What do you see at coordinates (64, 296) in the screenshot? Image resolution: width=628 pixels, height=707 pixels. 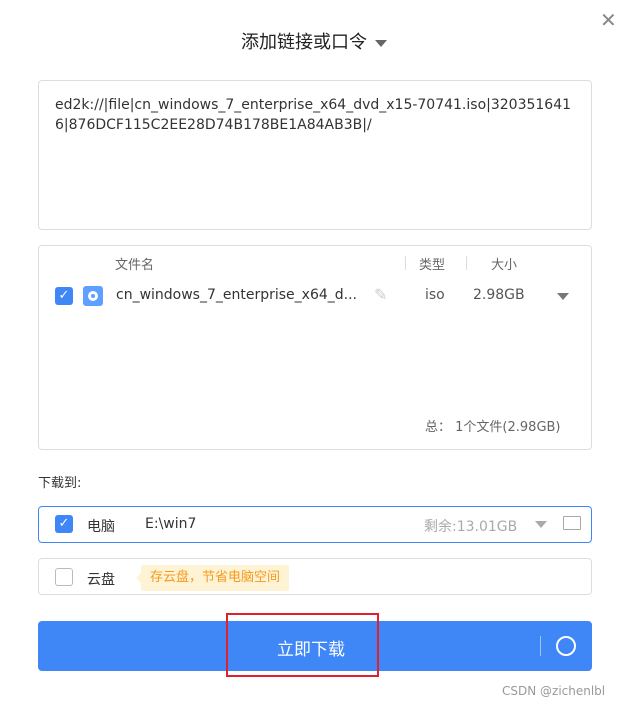 I see `file-checkbox: ✓` at bounding box center [64, 296].